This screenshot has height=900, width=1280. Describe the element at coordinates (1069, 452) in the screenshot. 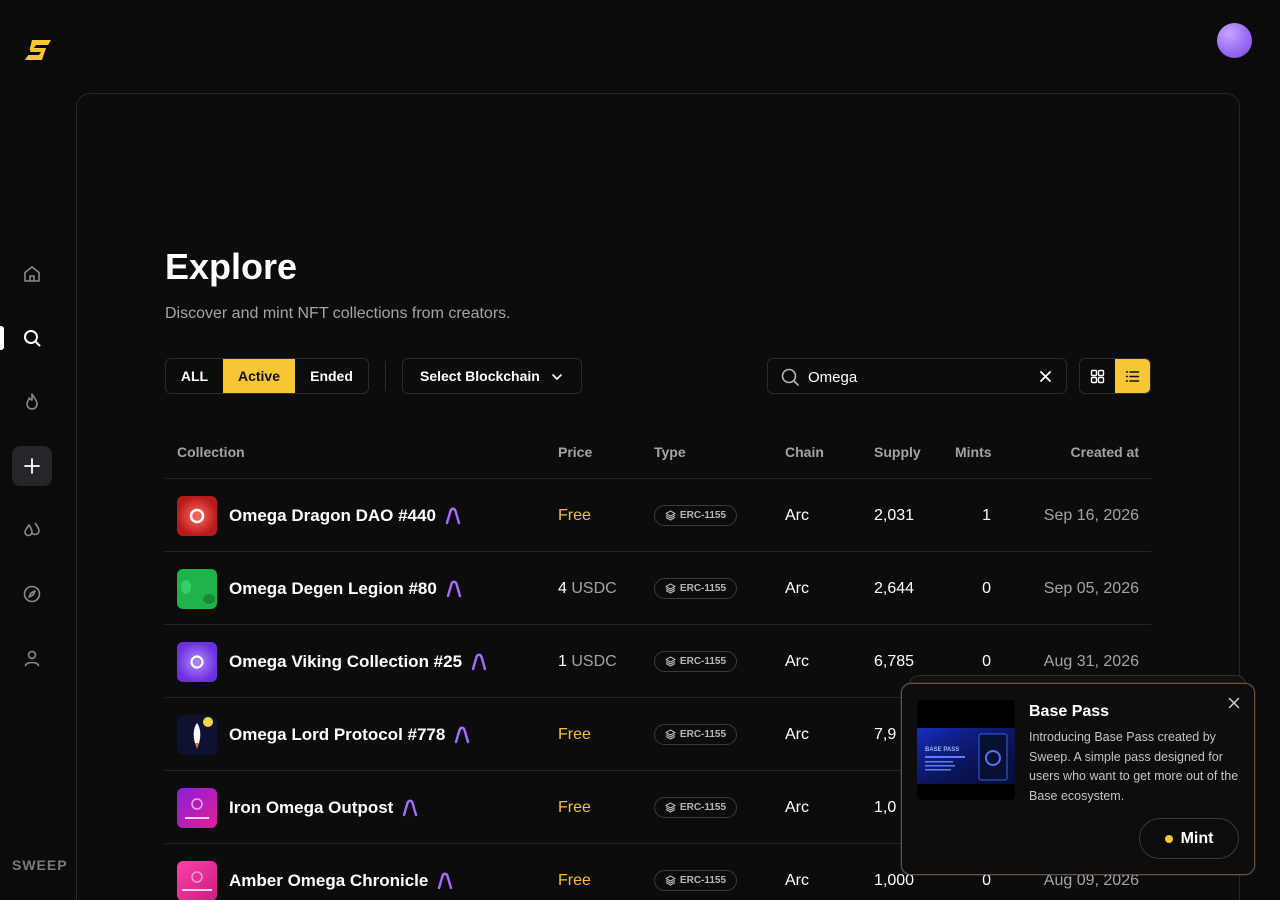

I see `col-created: Created at` at that location.